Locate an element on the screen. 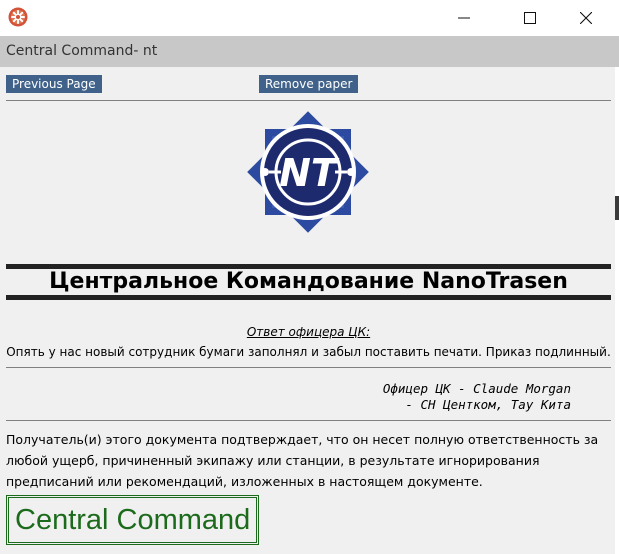  logo-text: NT is located at coordinates (309, 173).